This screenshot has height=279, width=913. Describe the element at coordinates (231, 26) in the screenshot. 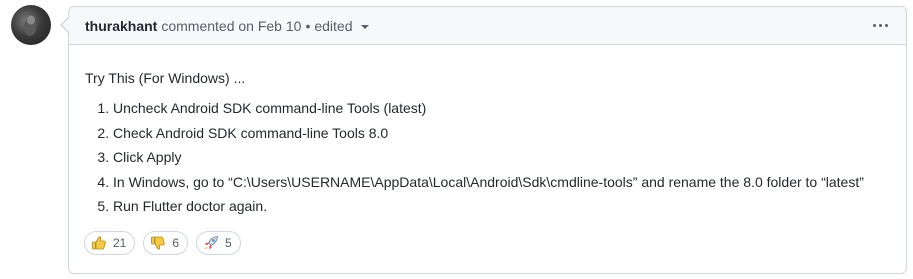

I see `comment-timestamp: commented on Feb 10` at that location.